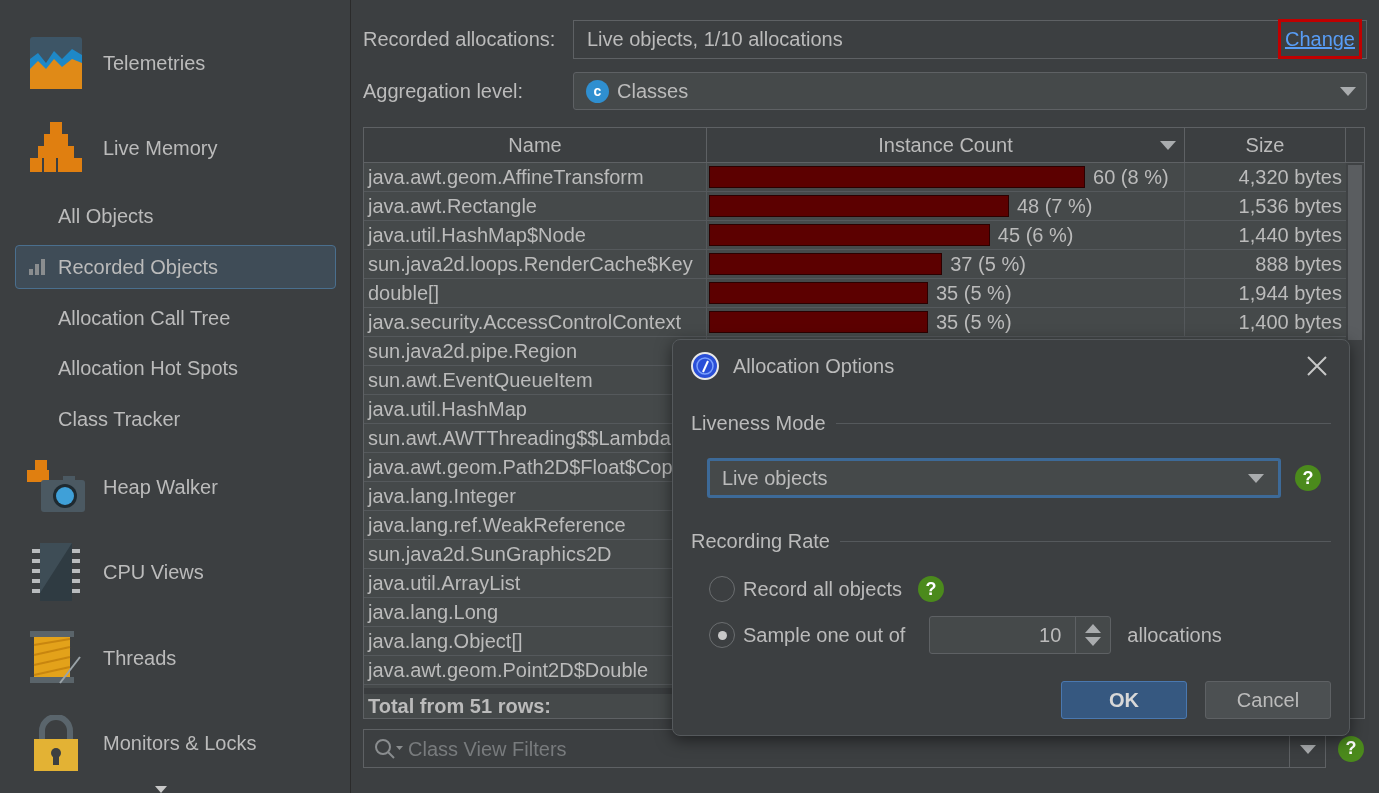  Describe the element at coordinates (1290, 293) in the screenshot. I see `size-cell-text: 1,944 bytes` at that location.